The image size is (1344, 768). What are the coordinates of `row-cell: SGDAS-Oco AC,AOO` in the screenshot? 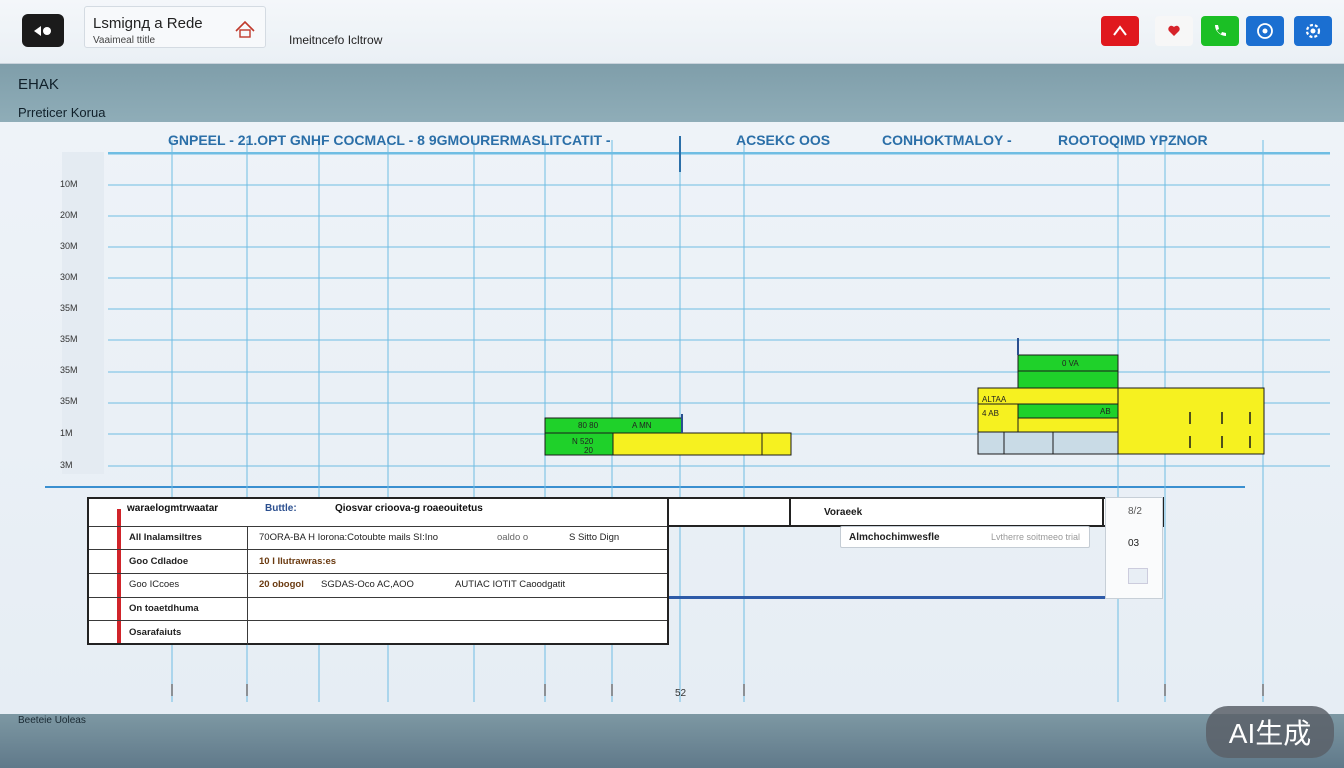 It's located at (367, 584).